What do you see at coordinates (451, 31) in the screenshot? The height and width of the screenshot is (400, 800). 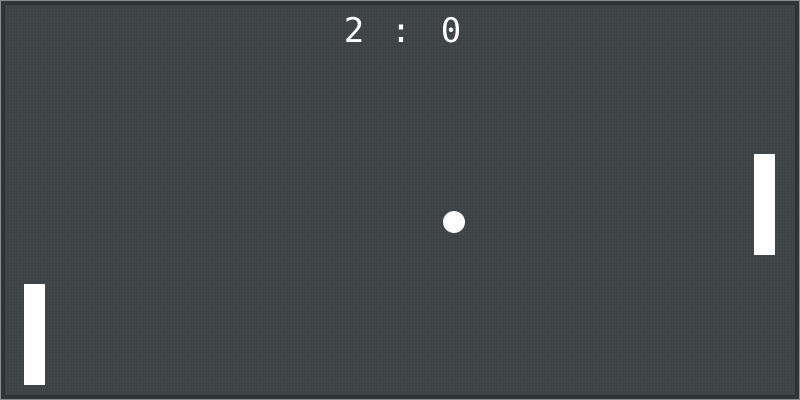 I see `right-player-score: 0` at bounding box center [451, 31].